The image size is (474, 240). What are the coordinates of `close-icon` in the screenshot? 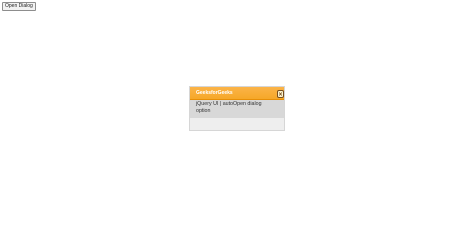 It's located at (280, 94).